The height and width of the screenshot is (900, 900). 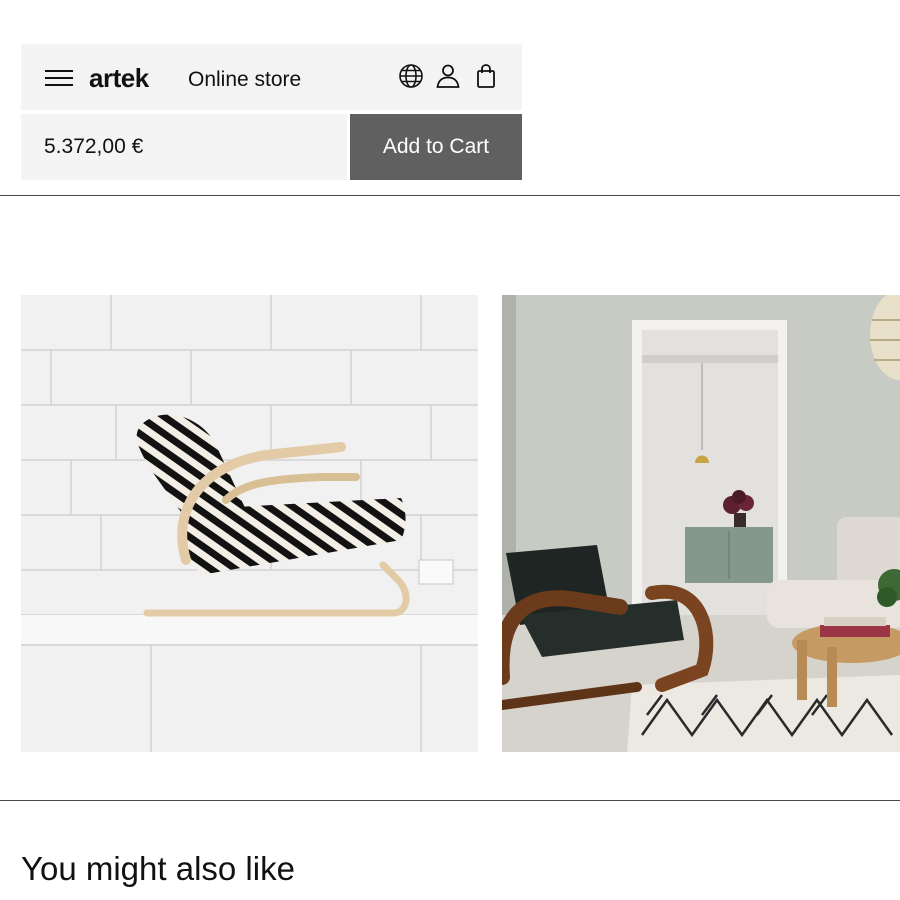 I want to click on site-header: artek Online store, so click(x=271, y=77).